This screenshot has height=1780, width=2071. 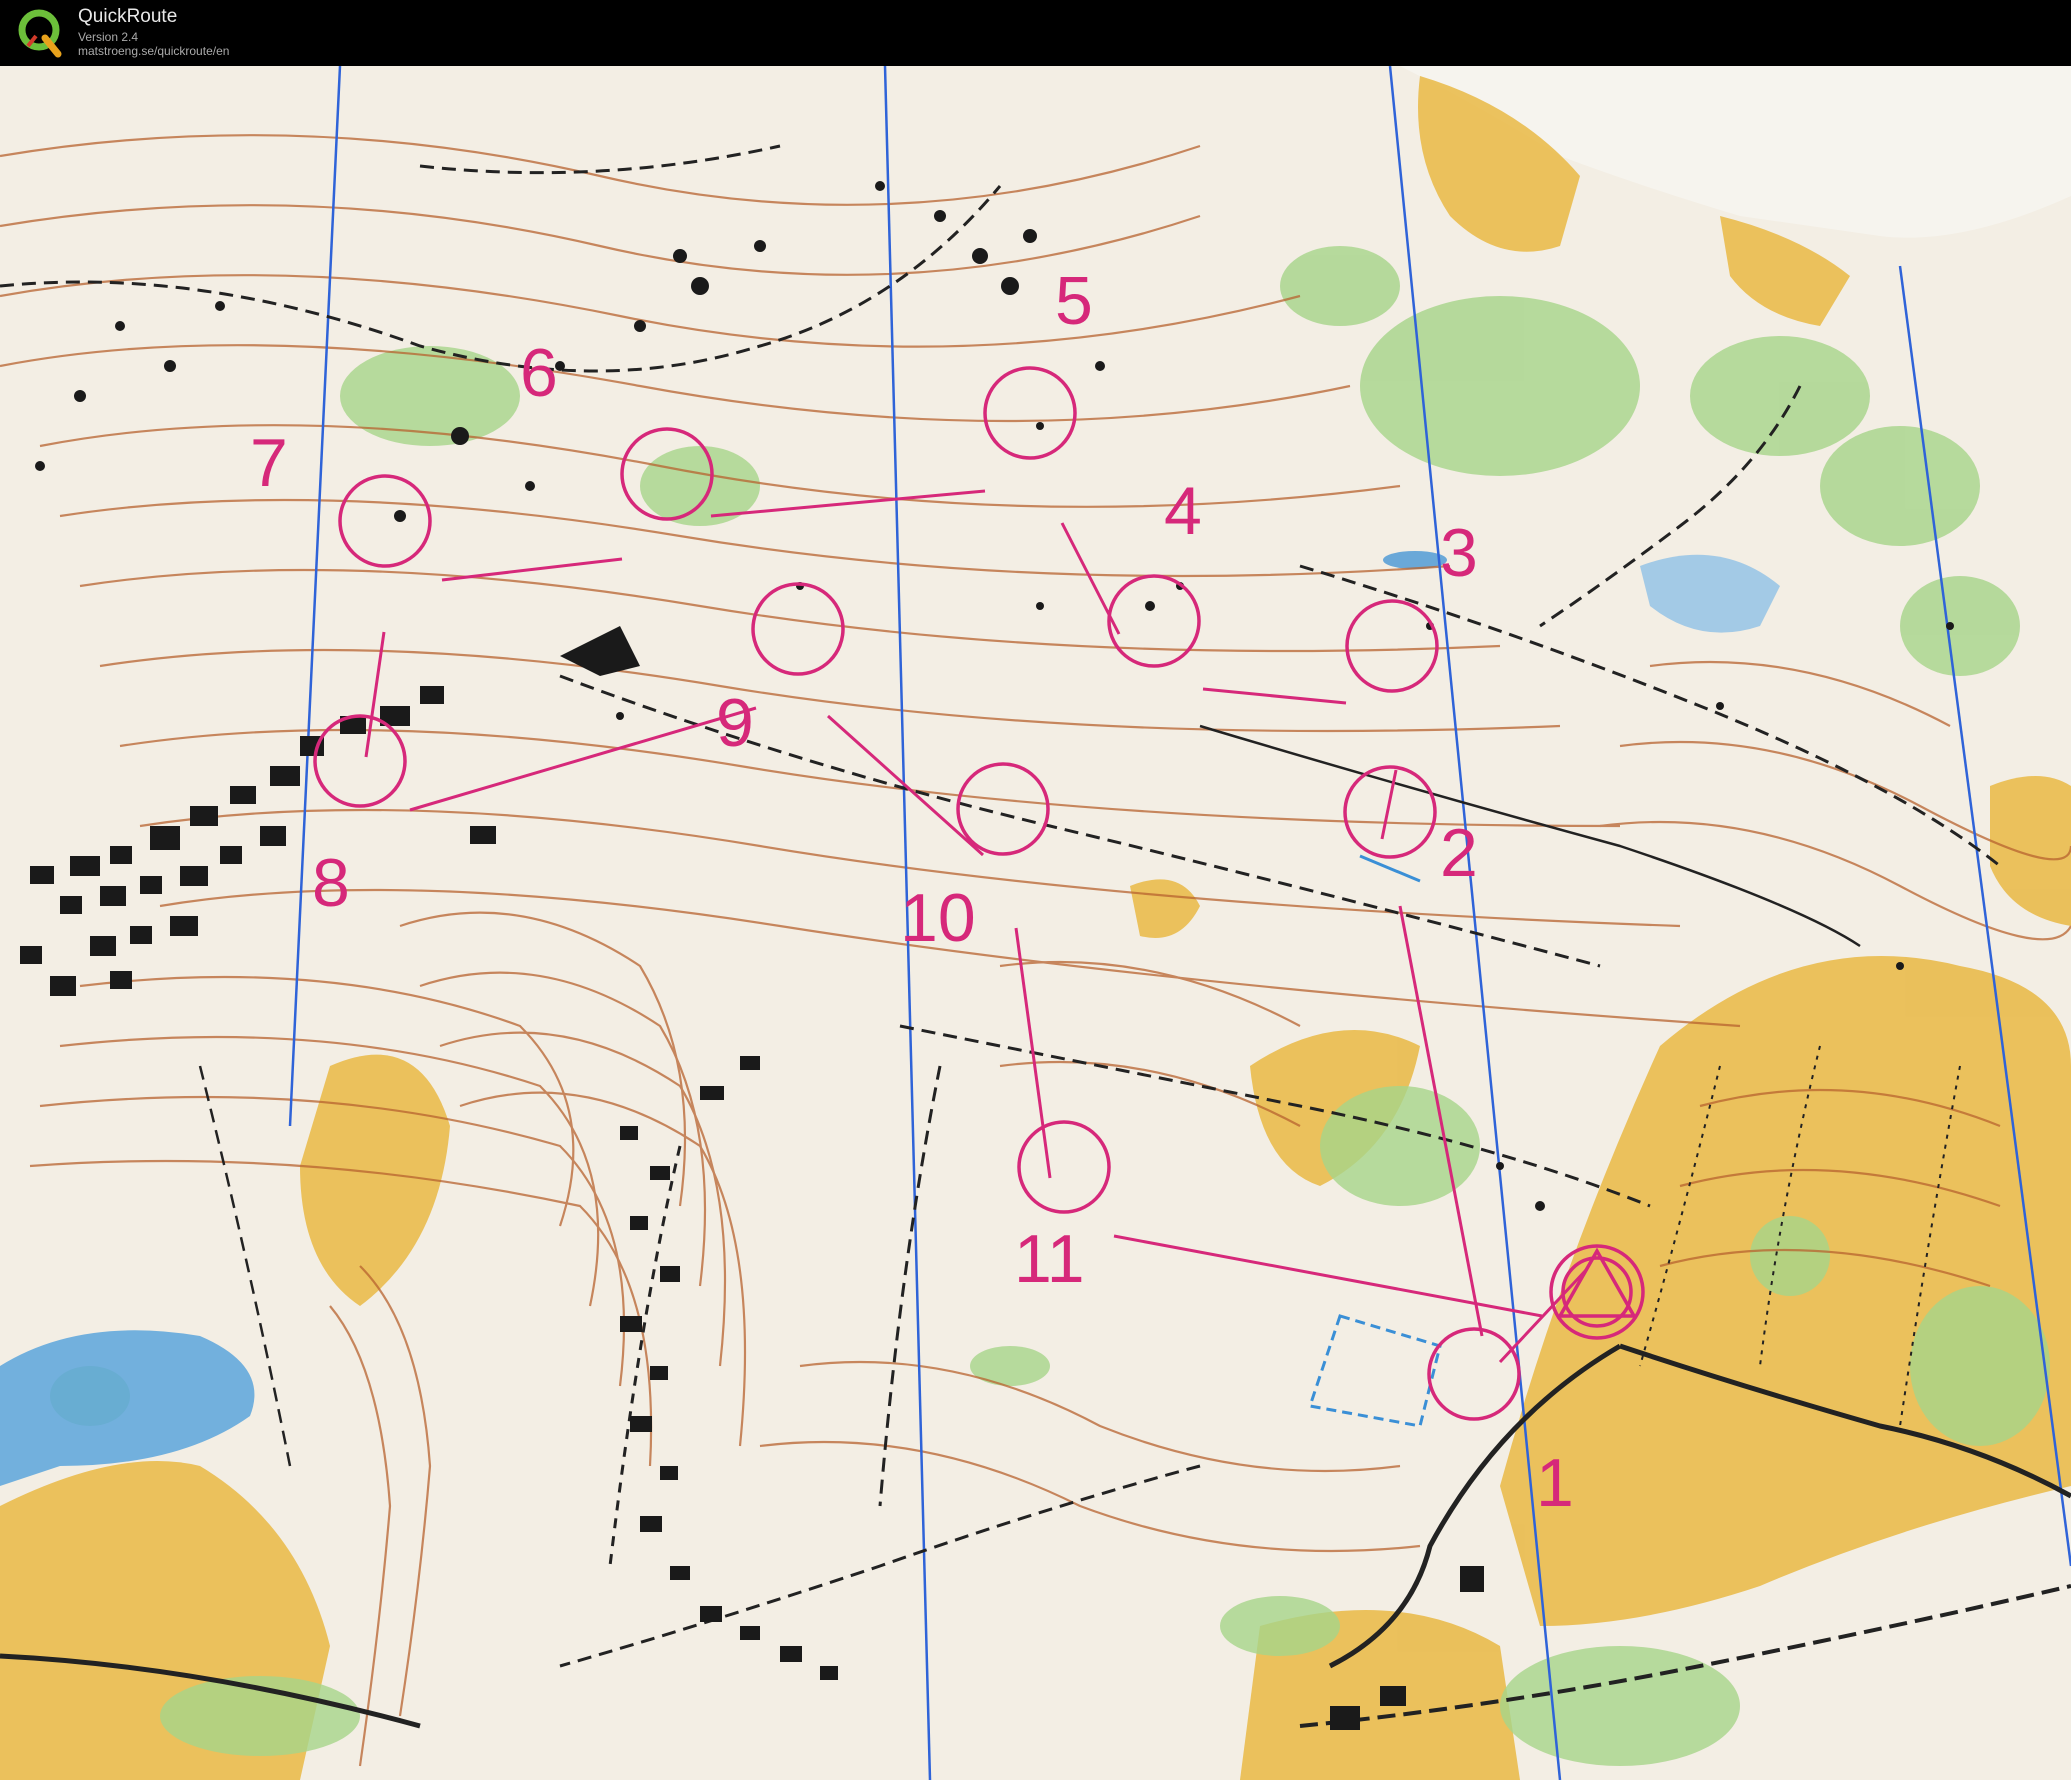 What do you see at coordinates (735, 723) in the screenshot?
I see `control-number-9: 9` at bounding box center [735, 723].